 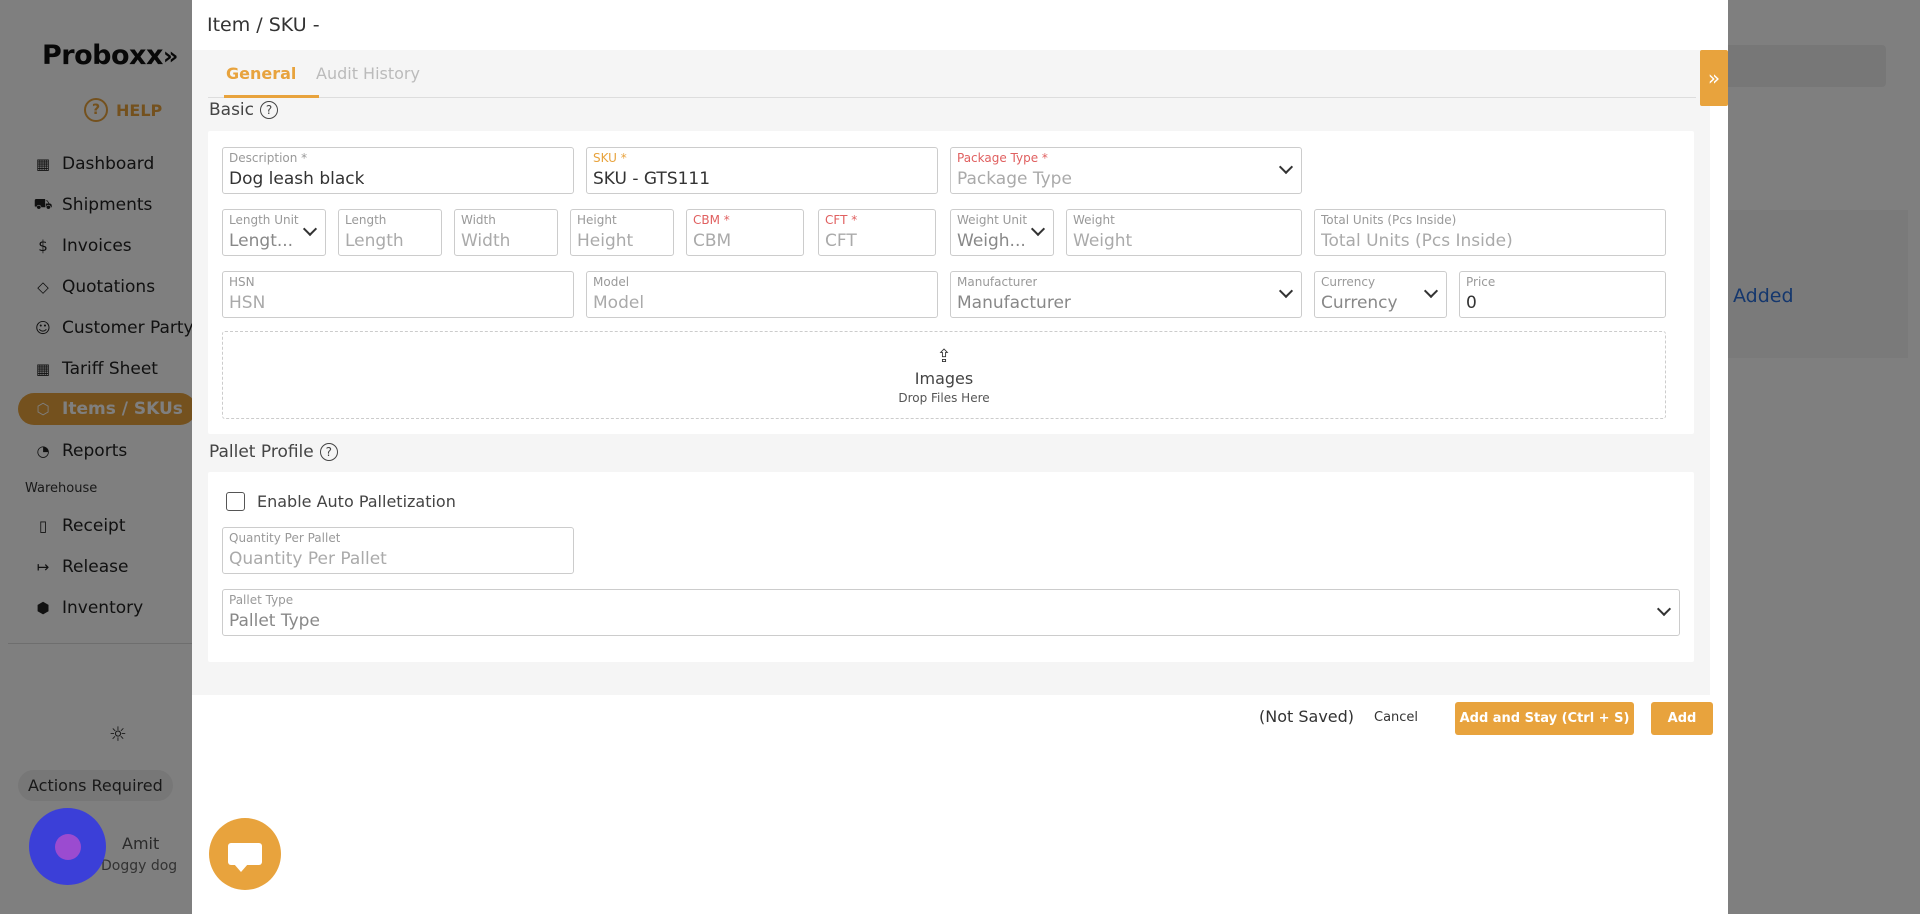 I want to click on chat-bubble-icon, so click(x=245, y=857).